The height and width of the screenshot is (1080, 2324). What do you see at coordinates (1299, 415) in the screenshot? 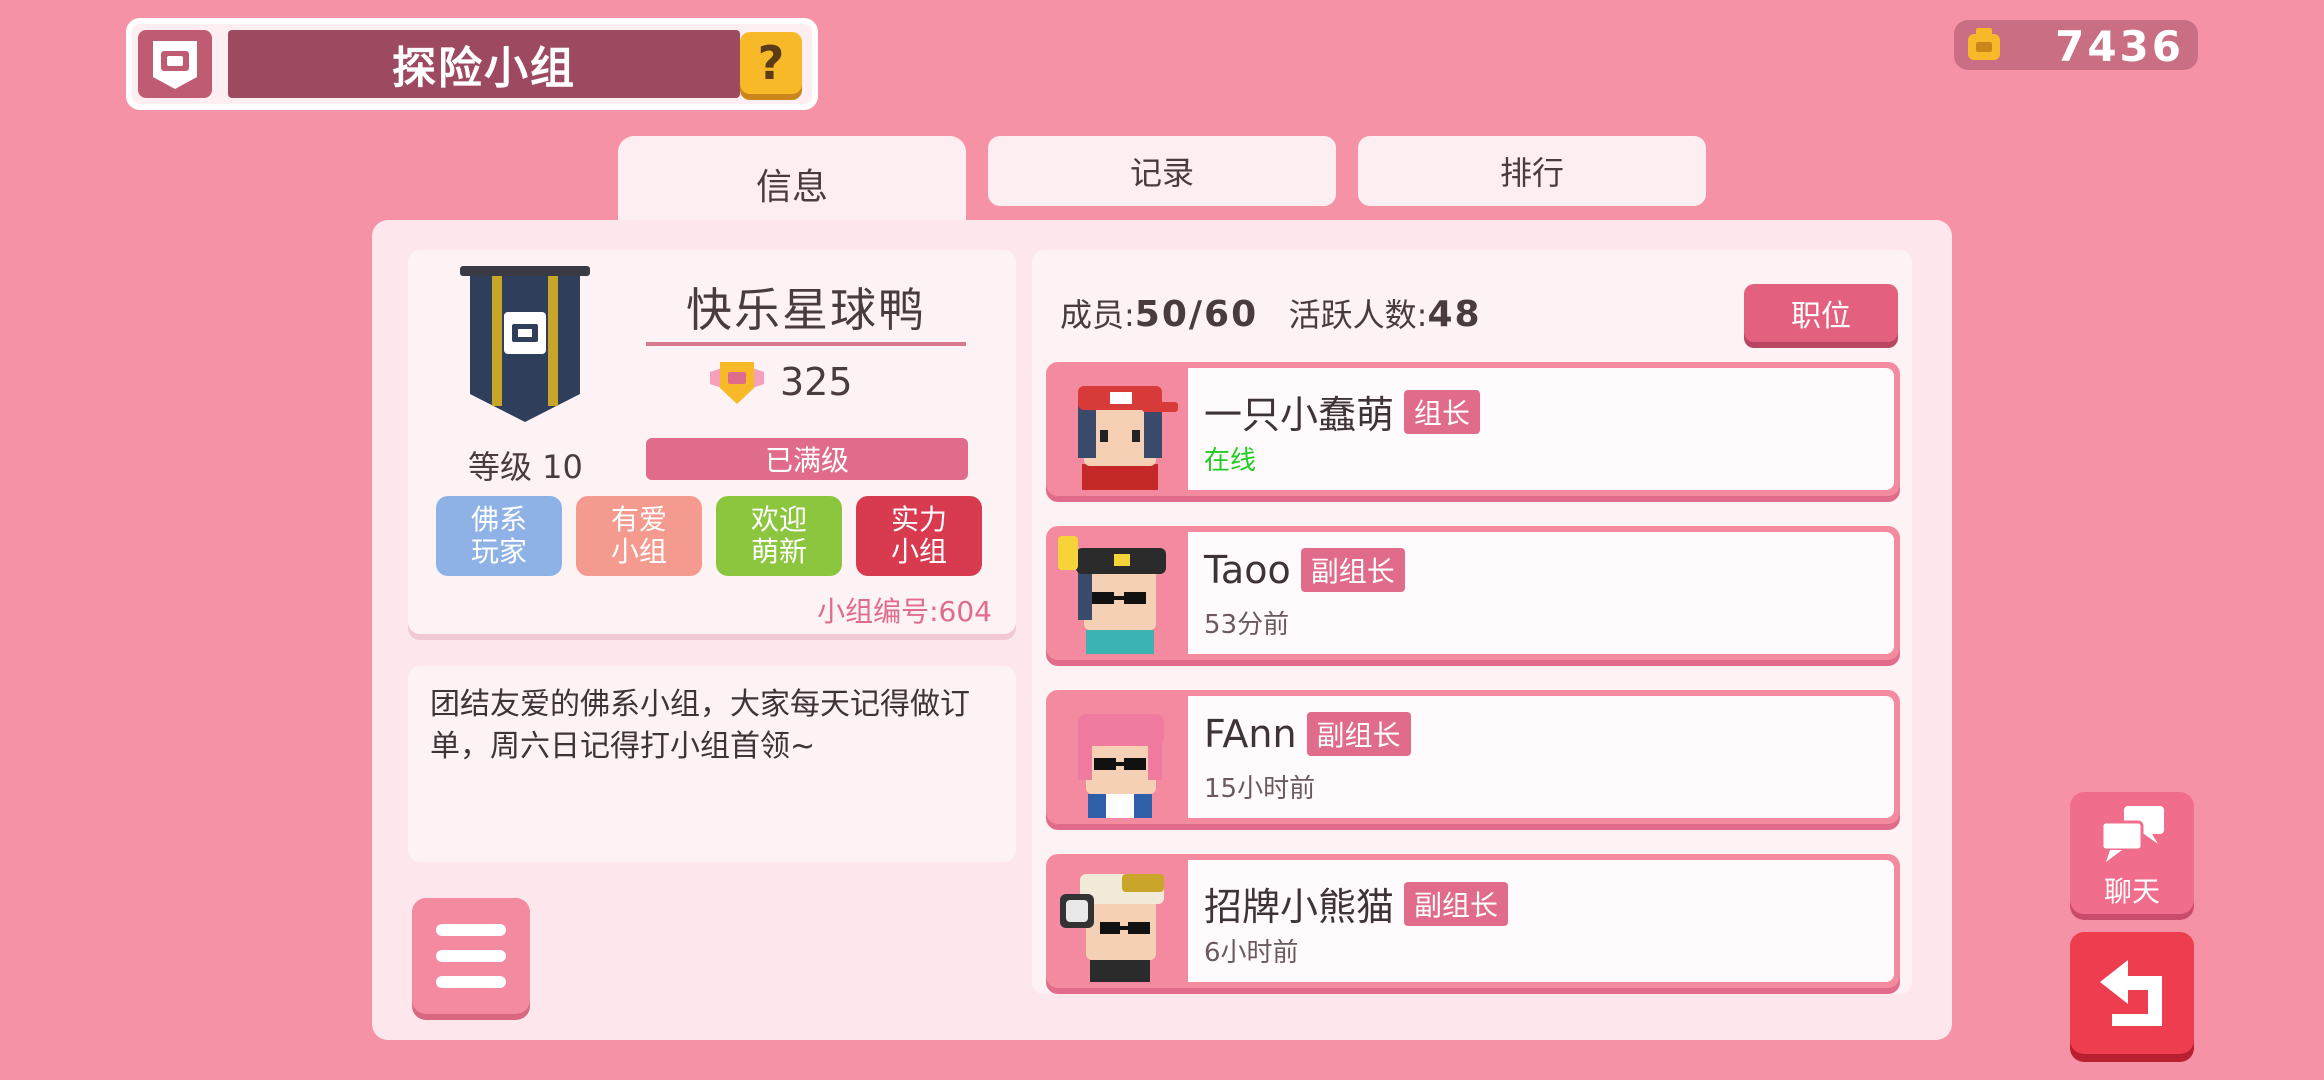
I see `member-name: 一只小蠢萌` at bounding box center [1299, 415].